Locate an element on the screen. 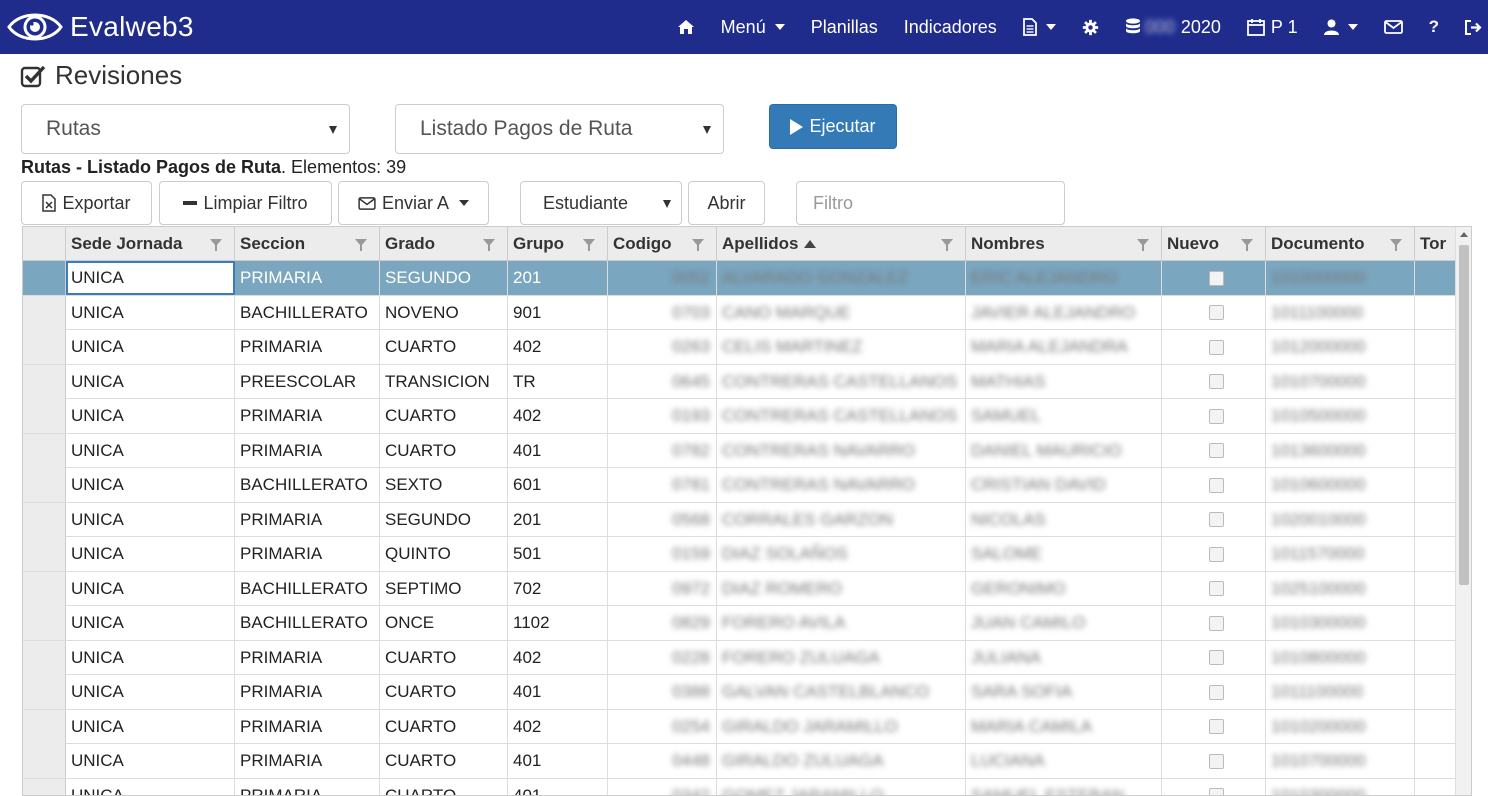 This screenshot has height=796, width=1488. cell-grado: NOVENO is located at coordinates (444, 312).